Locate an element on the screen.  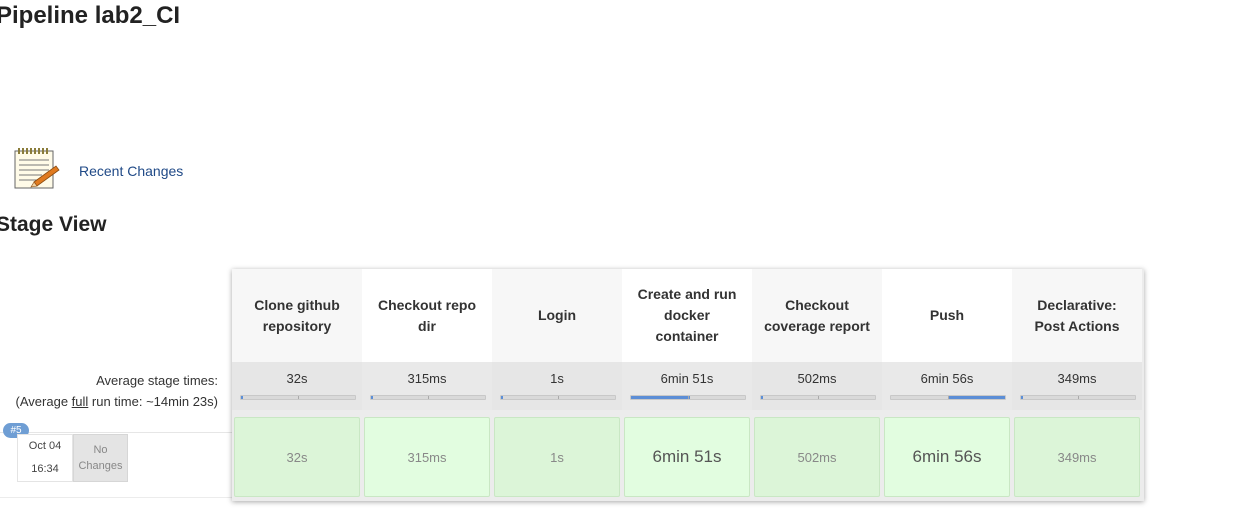
stage-average-time: 6min 56s is located at coordinates (947, 378).